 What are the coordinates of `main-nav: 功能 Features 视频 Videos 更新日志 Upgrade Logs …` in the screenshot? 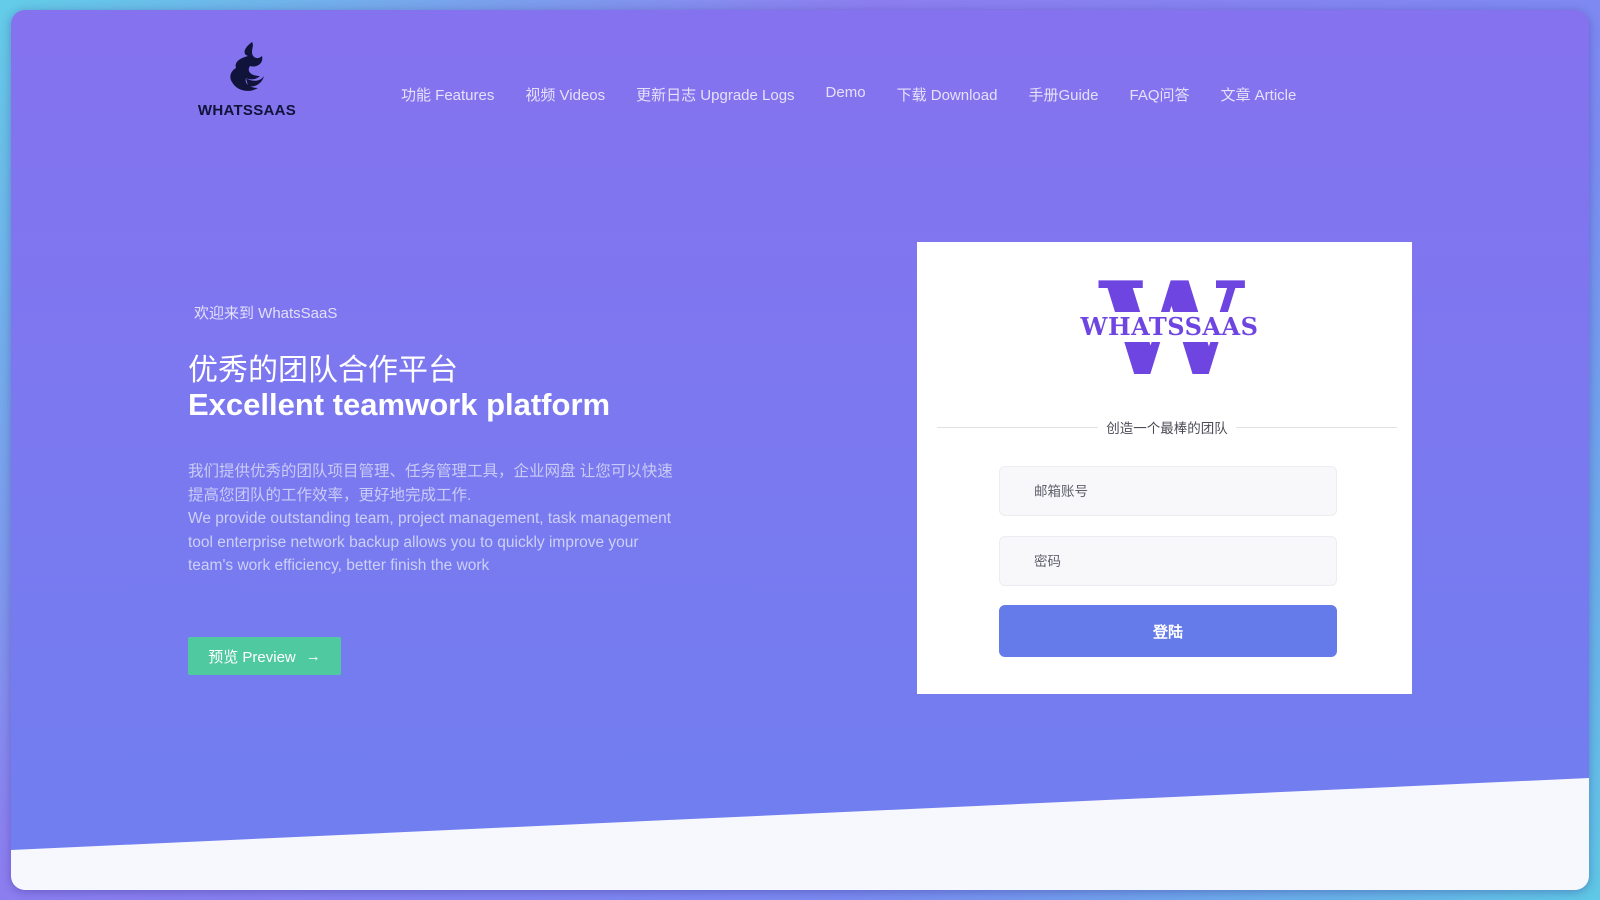 It's located at (864, 94).